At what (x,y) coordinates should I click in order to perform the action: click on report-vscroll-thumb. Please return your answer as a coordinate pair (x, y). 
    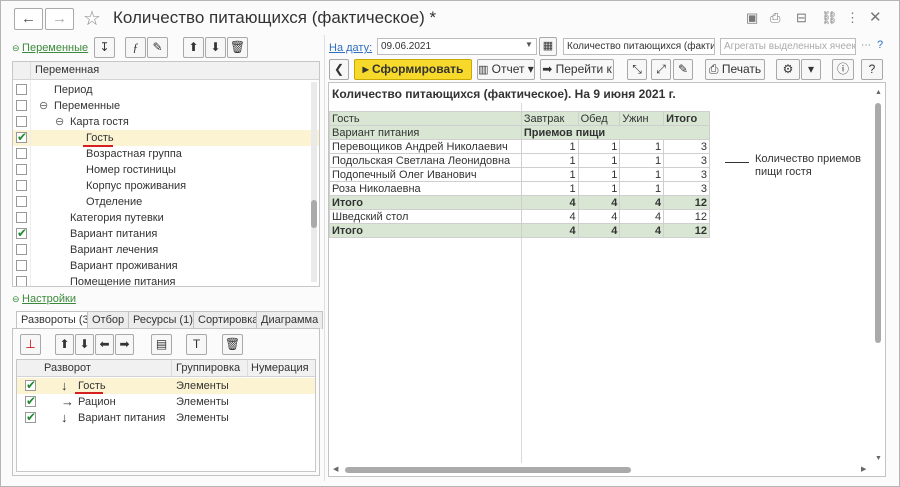
    Looking at the image, I should click on (878, 223).